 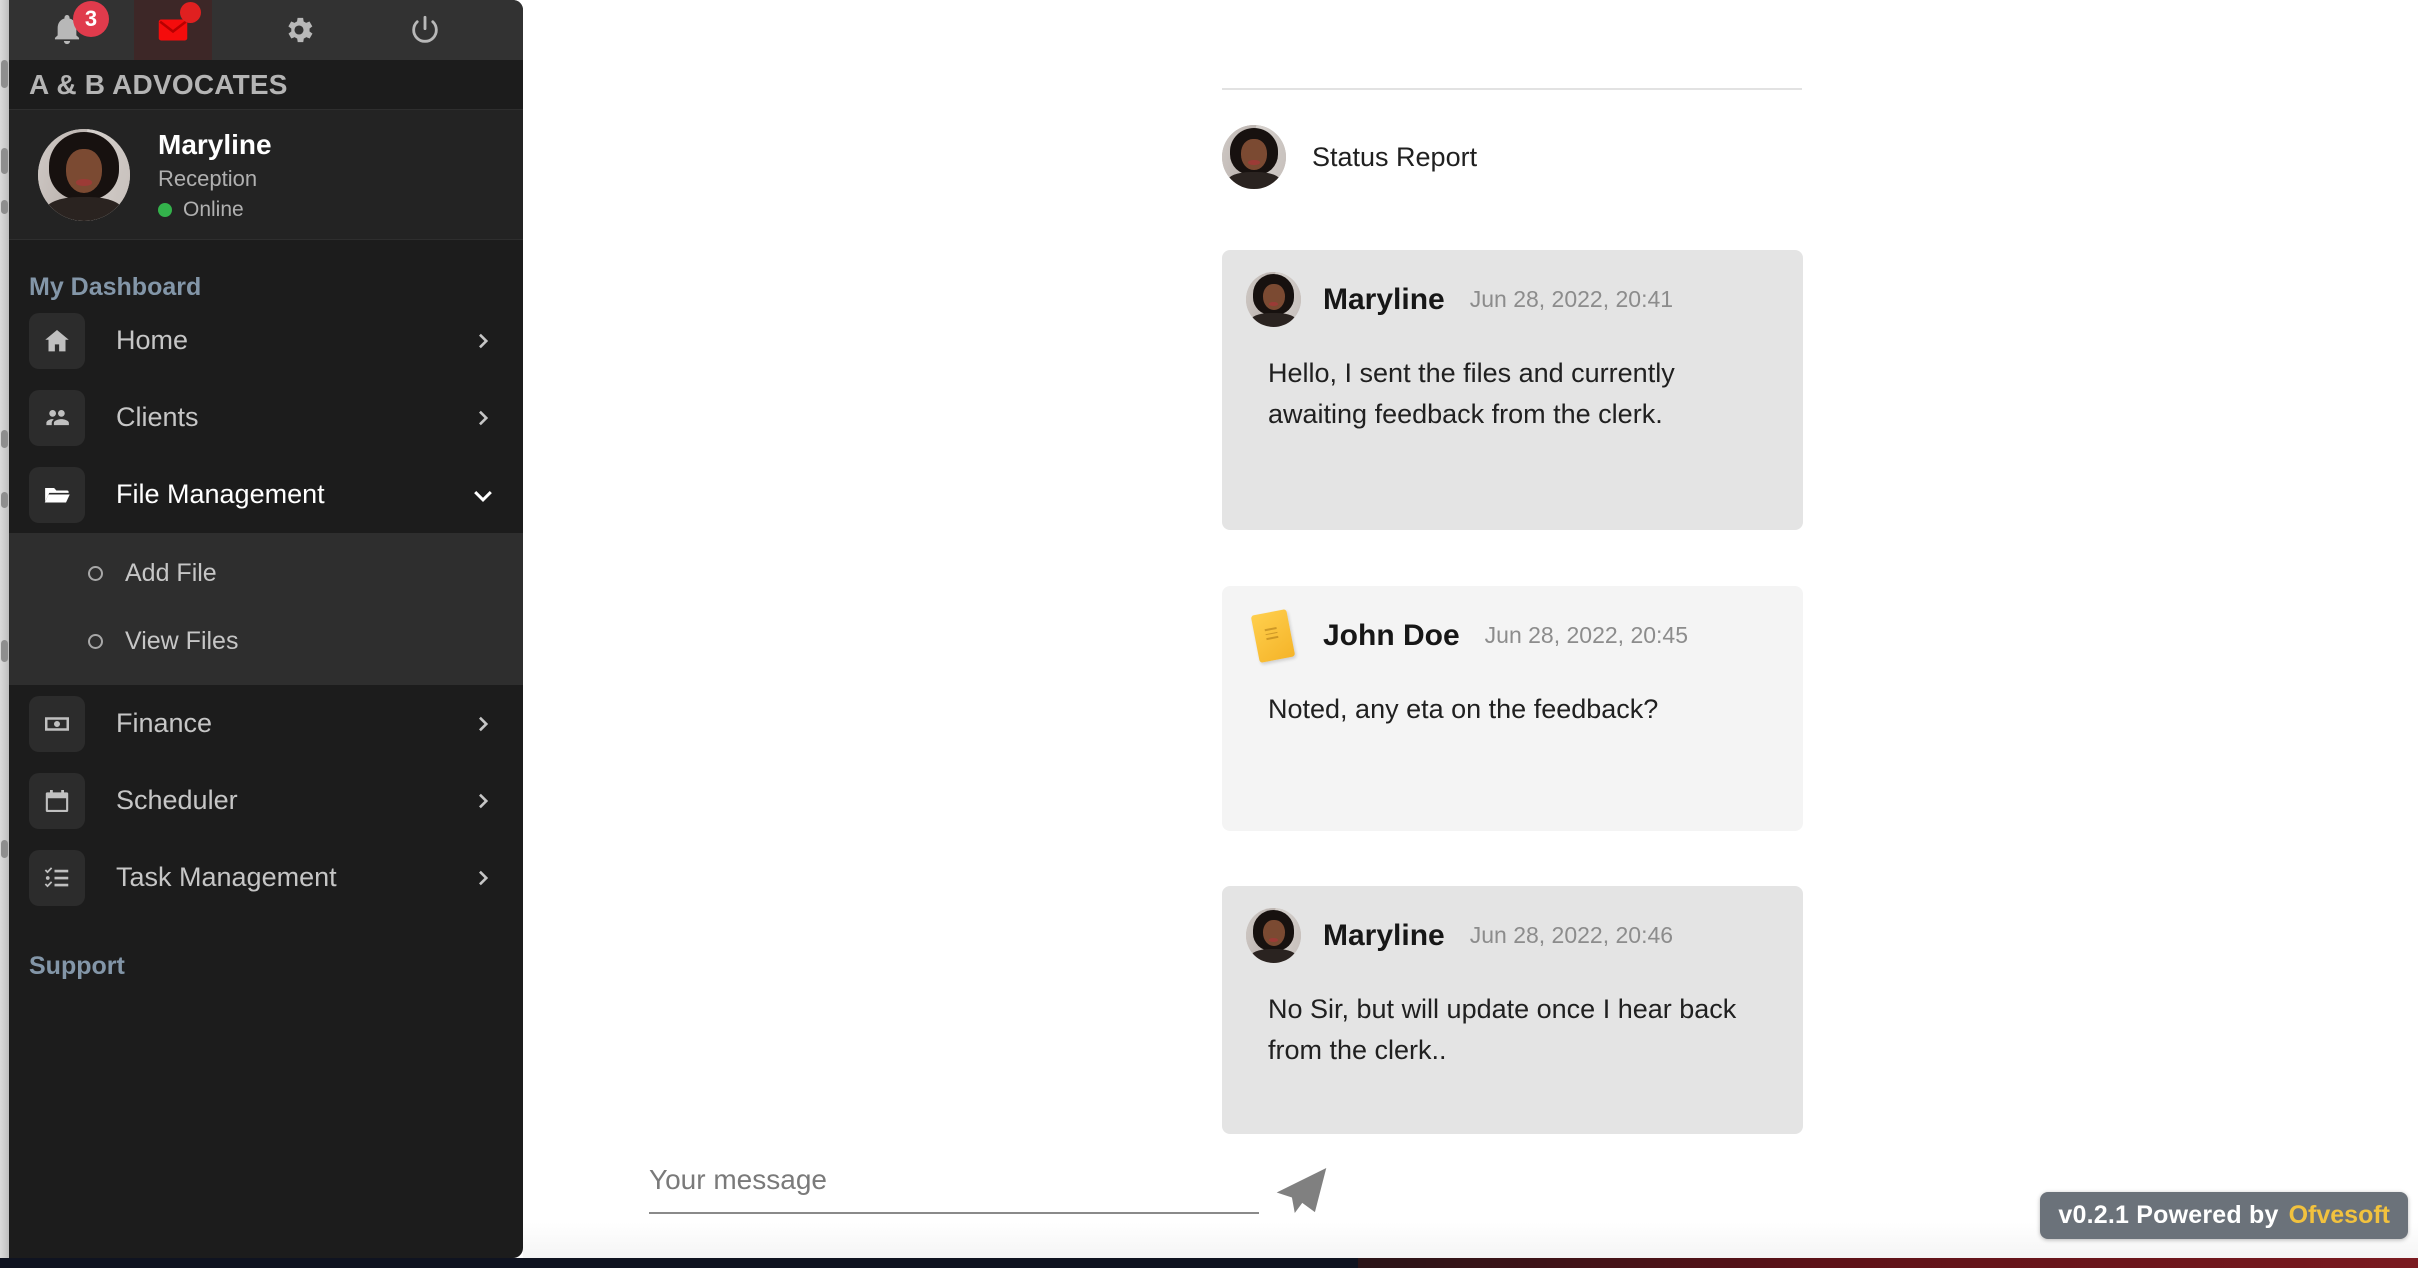 What do you see at coordinates (68, 30) in the screenshot?
I see `notifications-button: 3` at bounding box center [68, 30].